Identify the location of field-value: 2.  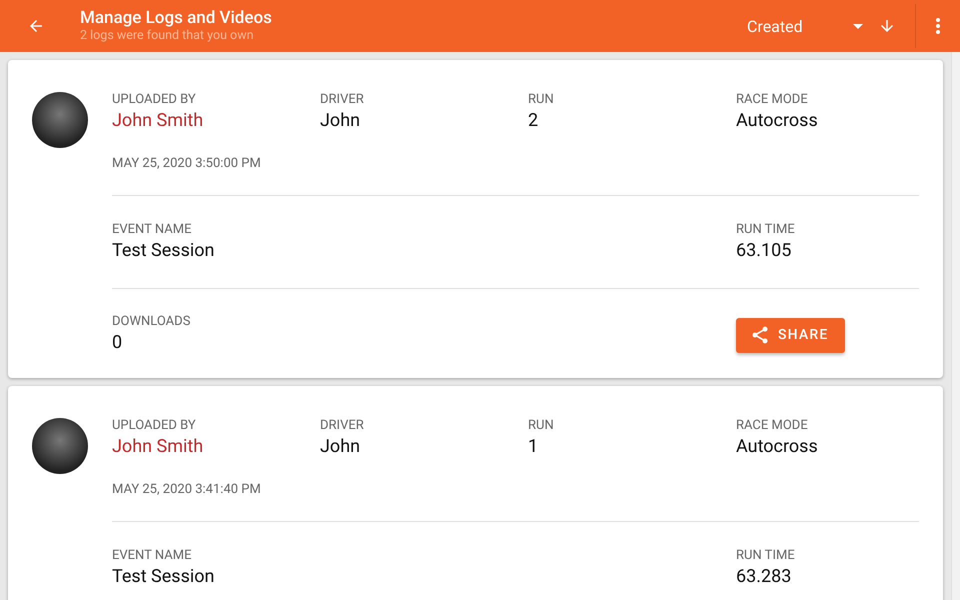
(534, 121).